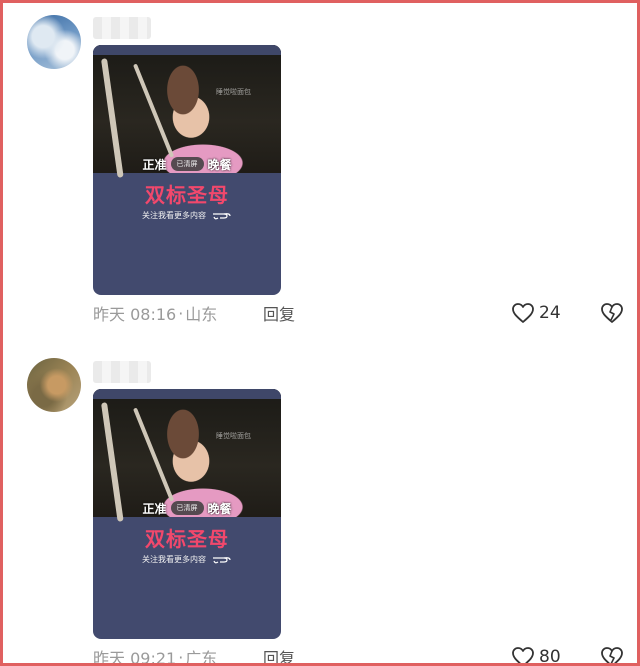 This screenshot has height=666, width=640. I want to click on comment-time: 昨天 09:21, so click(135, 657).